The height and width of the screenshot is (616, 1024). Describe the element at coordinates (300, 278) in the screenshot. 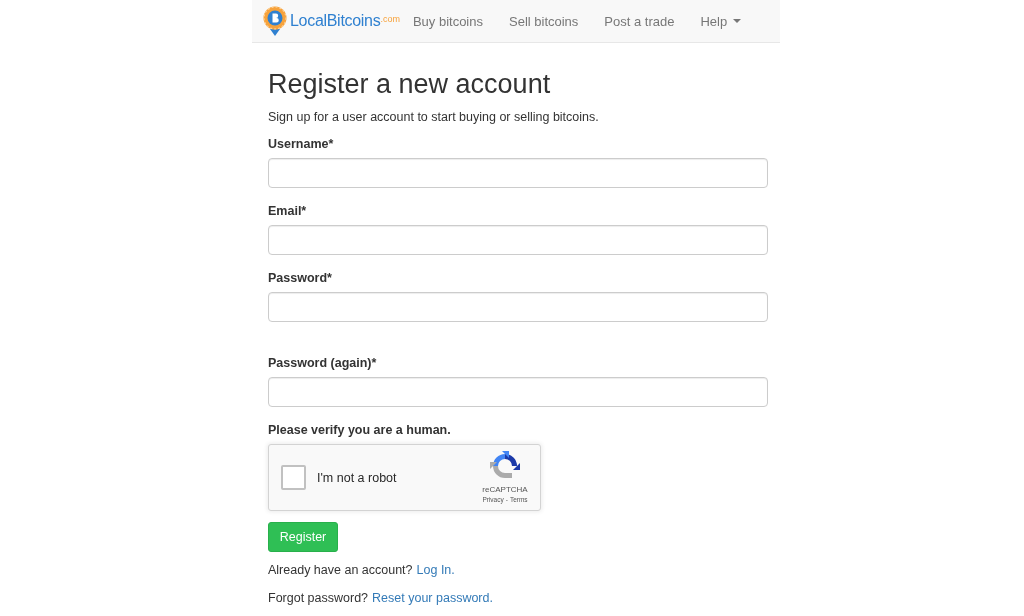

I see `field-label: Password*` at that location.